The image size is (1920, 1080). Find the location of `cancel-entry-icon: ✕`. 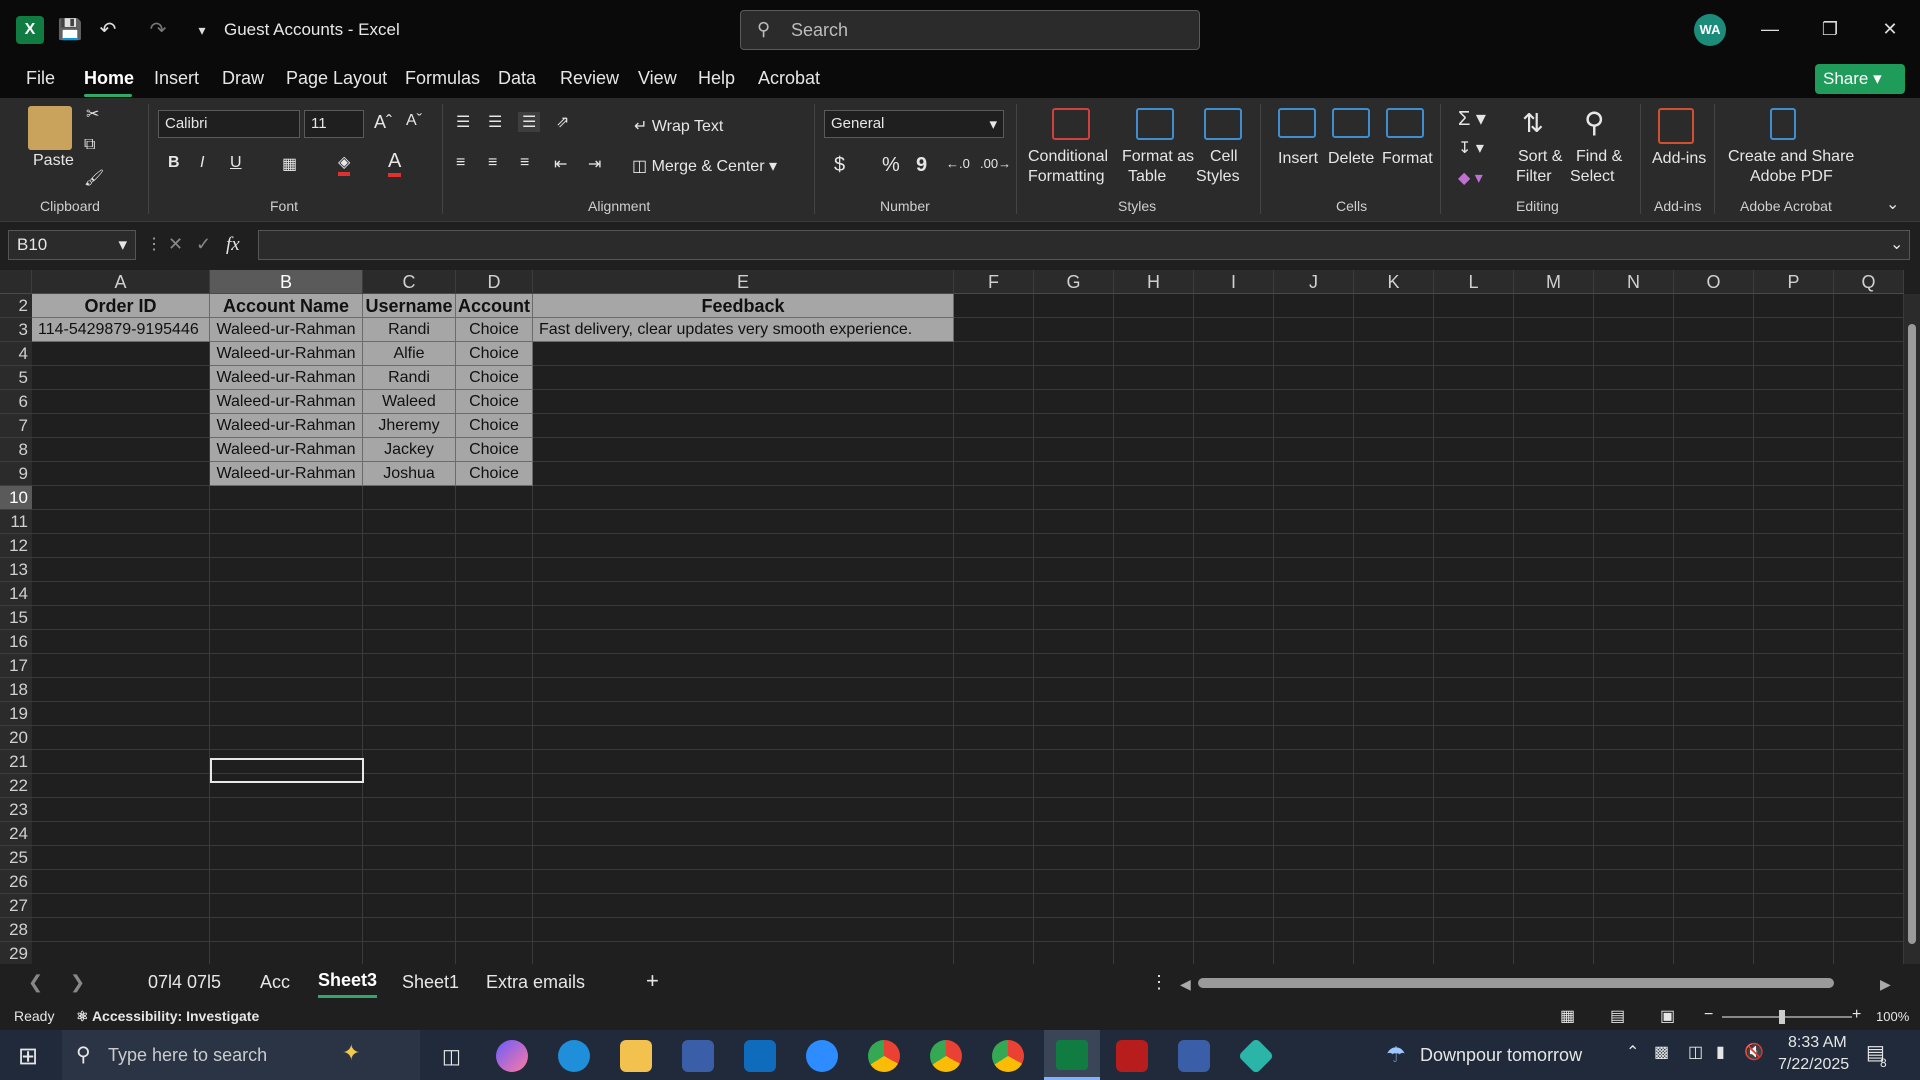

cancel-entry-icon: ✕ is located at coordinates (175, 244).